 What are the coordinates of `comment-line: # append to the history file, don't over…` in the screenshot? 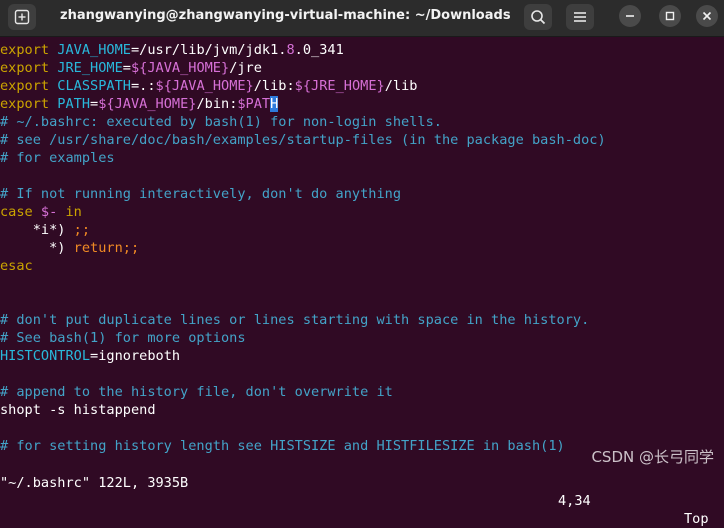 It's located at (196, 392).